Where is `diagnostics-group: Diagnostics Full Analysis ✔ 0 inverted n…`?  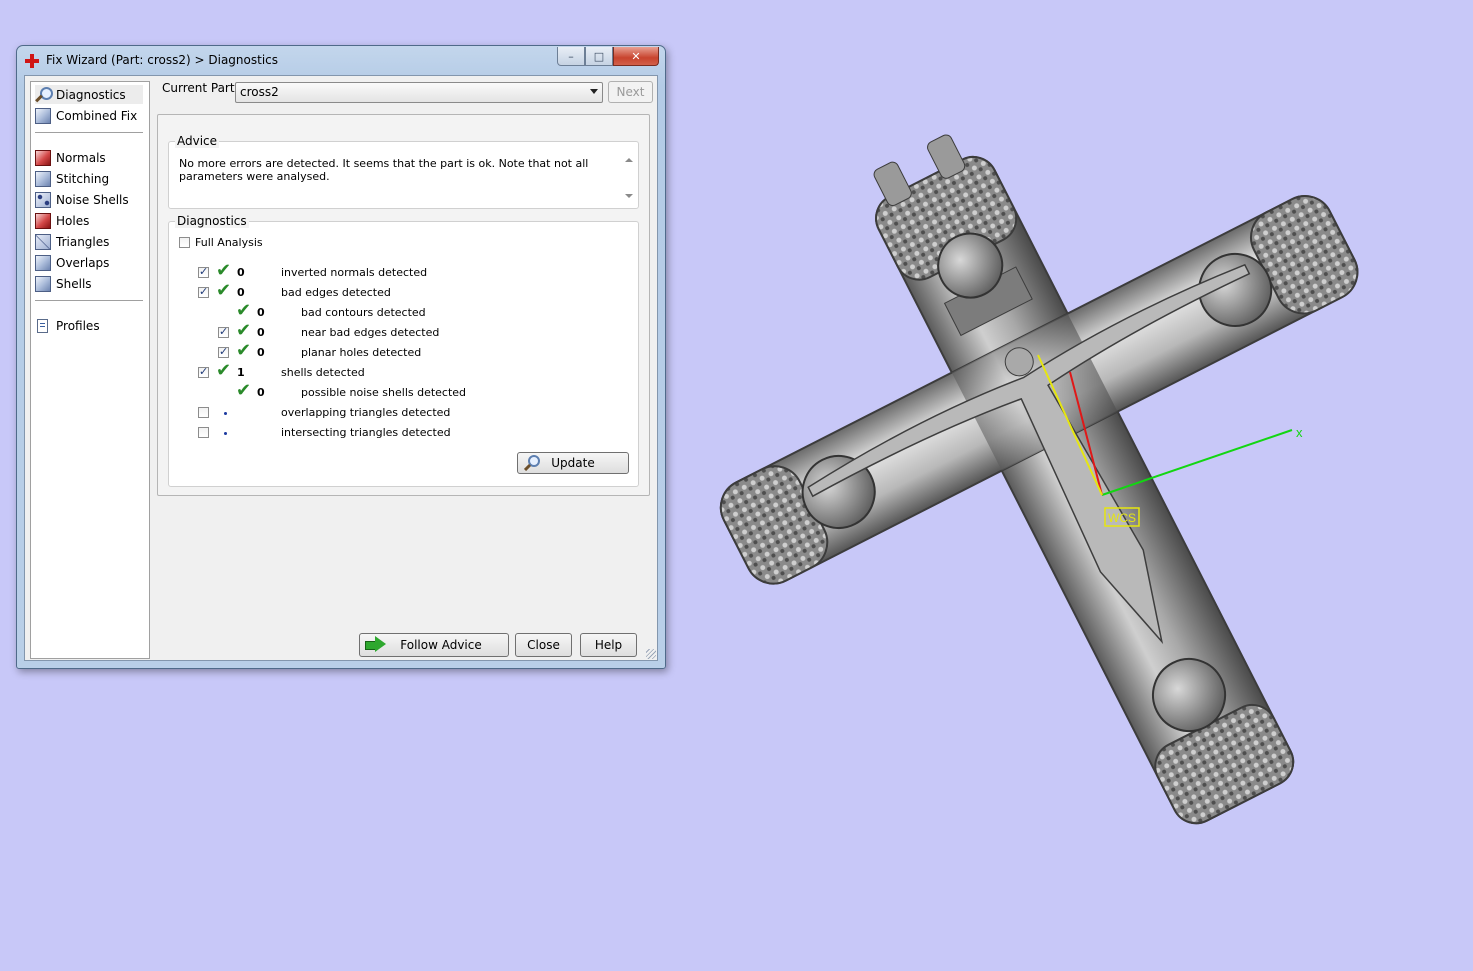
diagnostics-group: Diagnostics Full Analysis ✔ 0 inverted n… is located at coordinates (403, 350).